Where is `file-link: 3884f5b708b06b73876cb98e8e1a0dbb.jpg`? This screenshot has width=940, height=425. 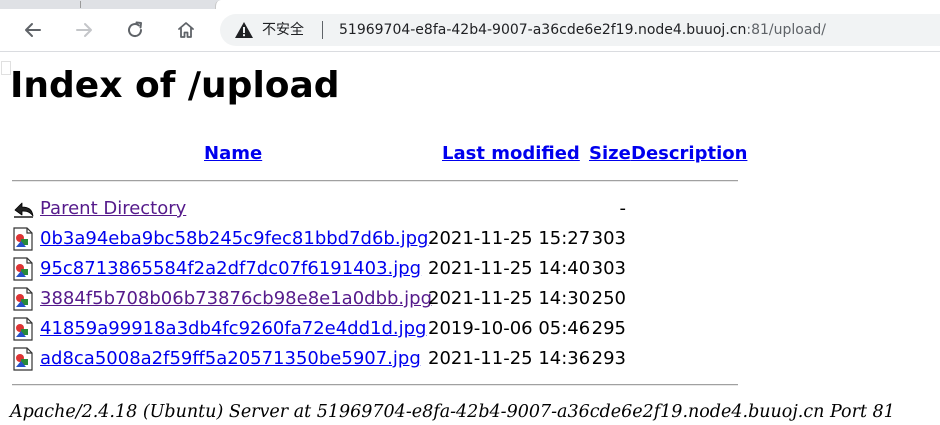 file-link: 3884f5b708b06b73876cb98e8e1a0dbb.jpg is located at coordinates (236, 299).